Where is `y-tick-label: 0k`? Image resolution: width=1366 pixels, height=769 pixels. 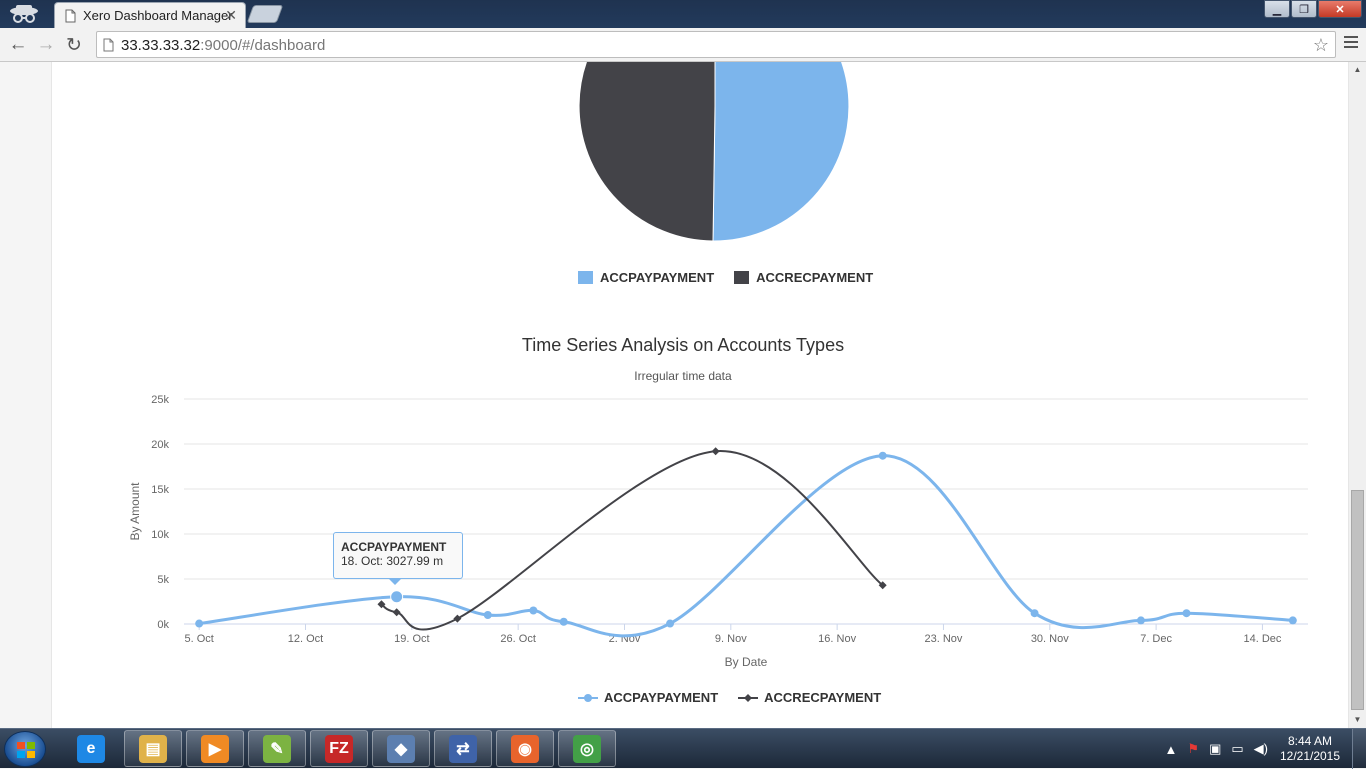 y-tick-label: 0k is located at coordinates (163, 625).